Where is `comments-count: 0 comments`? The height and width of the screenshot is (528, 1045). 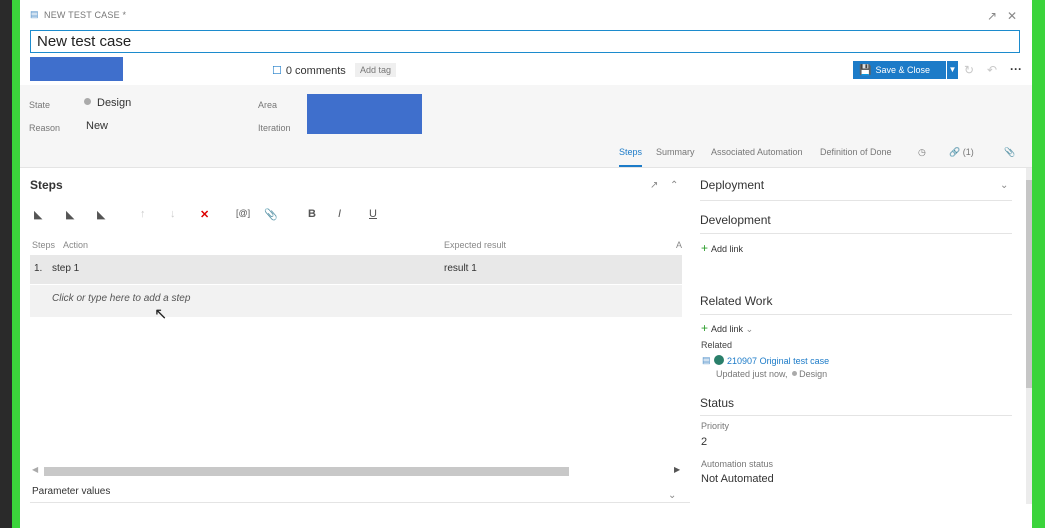
comments-count: 0 comments is located at coordinates (315, 71).